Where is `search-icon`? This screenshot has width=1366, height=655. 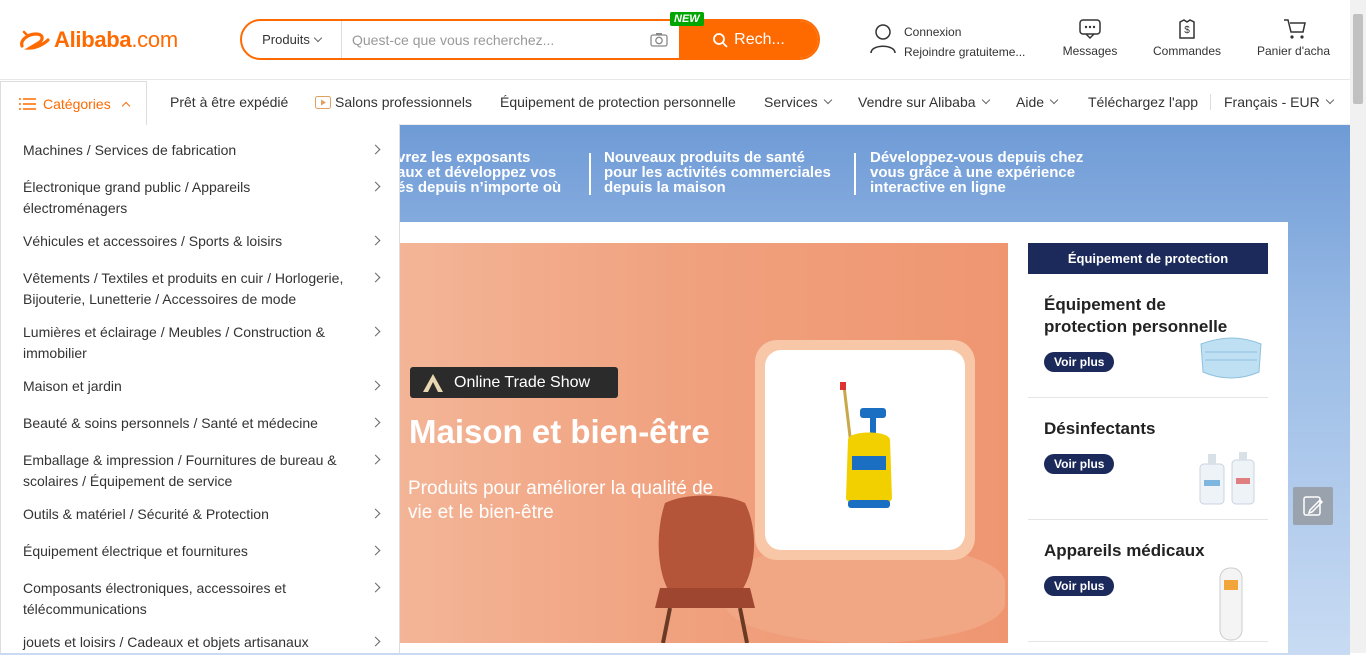 search-icon is located at coordinates (720, 40).